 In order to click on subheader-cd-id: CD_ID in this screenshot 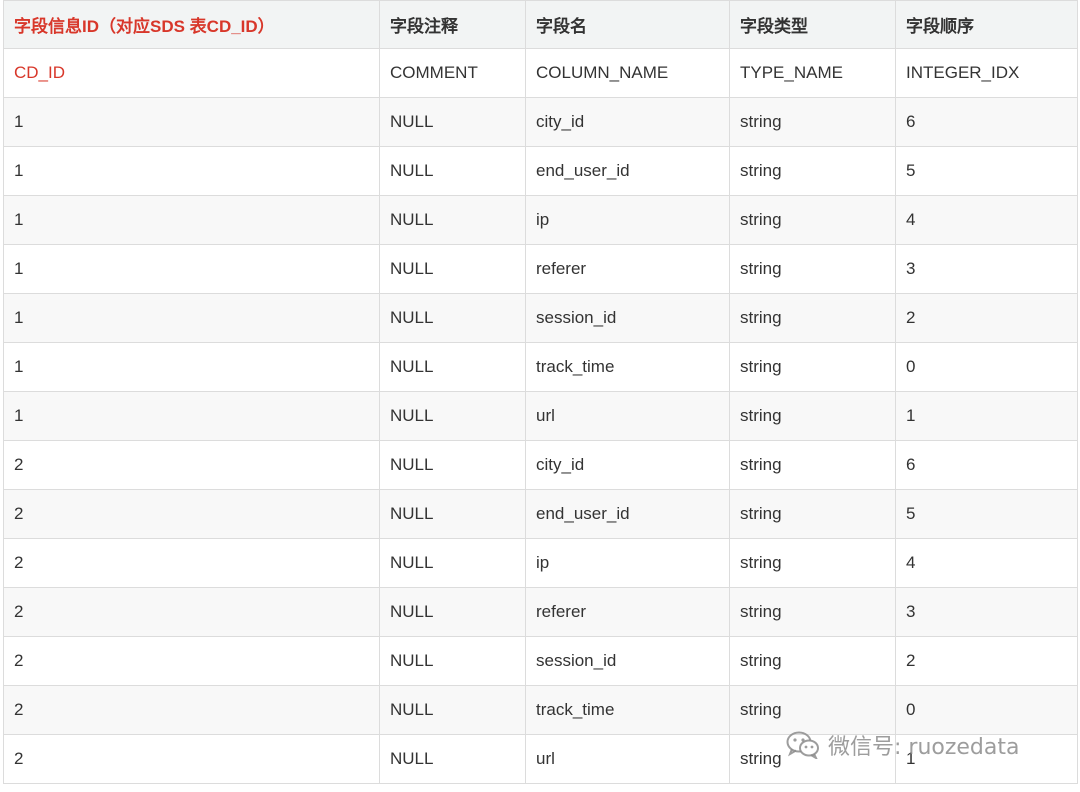, I will do `click(191, 73)`.